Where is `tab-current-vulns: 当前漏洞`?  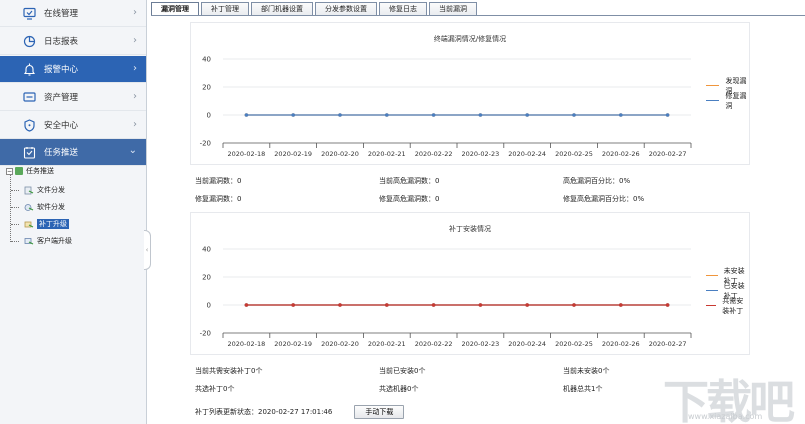
tab-current-vulns: 当前漏洞 is located at coordinates (453, 9).